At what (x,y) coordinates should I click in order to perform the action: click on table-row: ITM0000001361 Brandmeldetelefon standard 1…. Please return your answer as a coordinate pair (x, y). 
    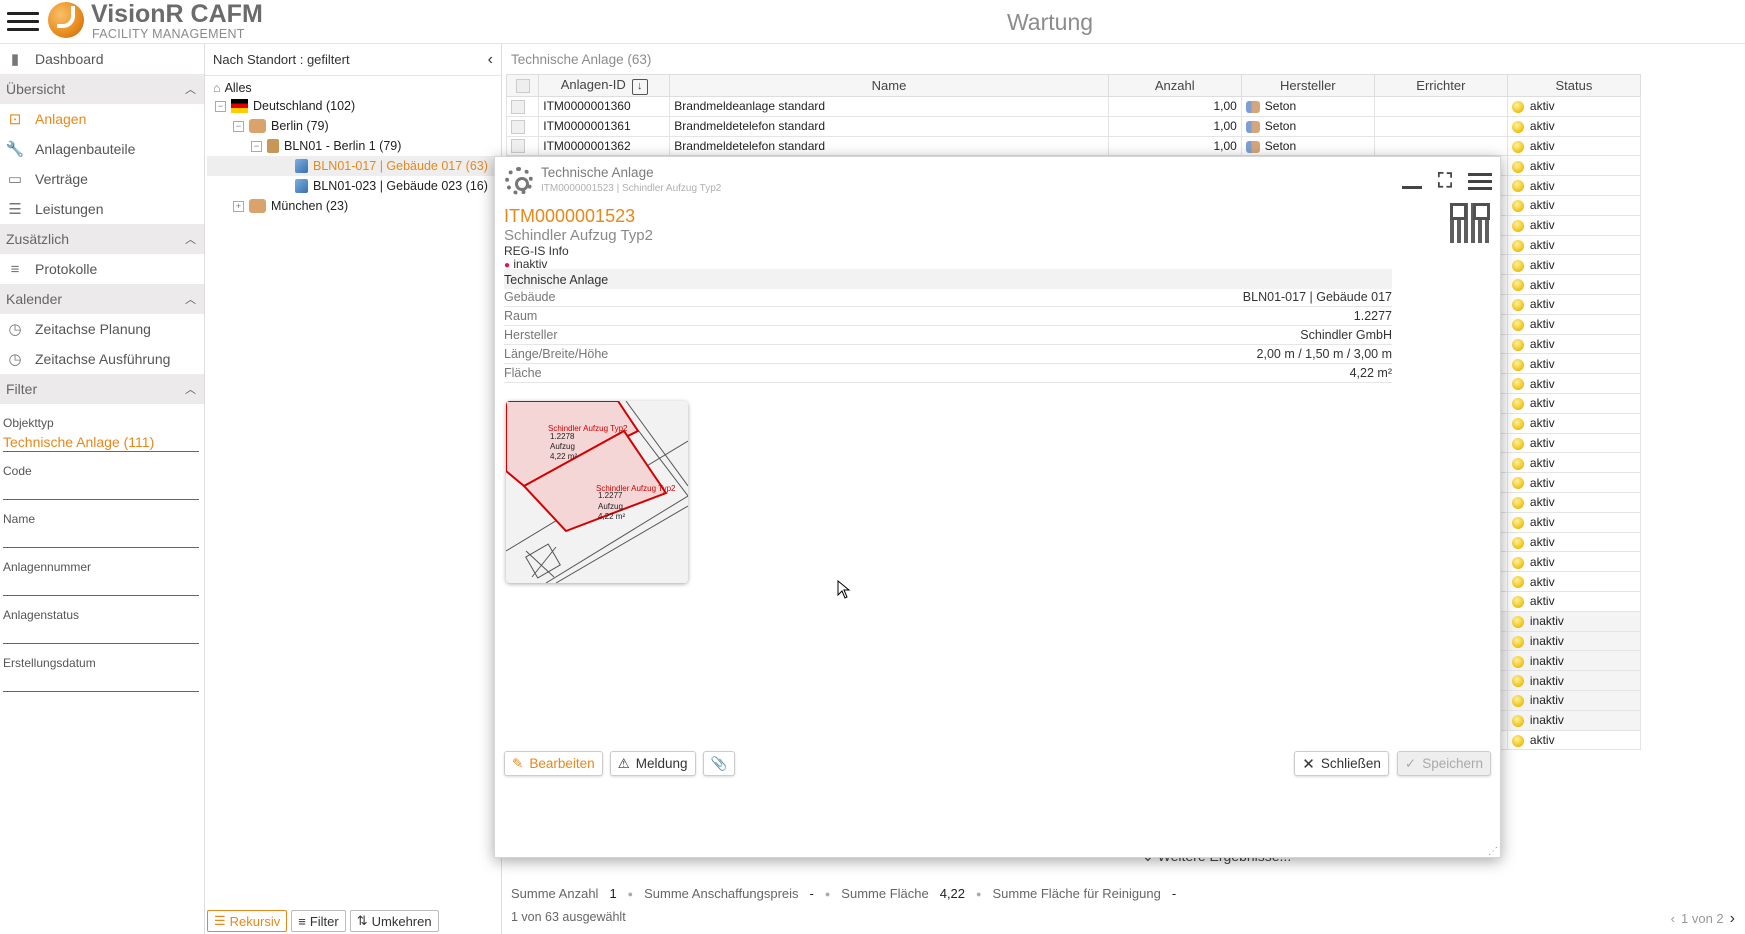
    Looking at the image, I should click on (1073, 126).